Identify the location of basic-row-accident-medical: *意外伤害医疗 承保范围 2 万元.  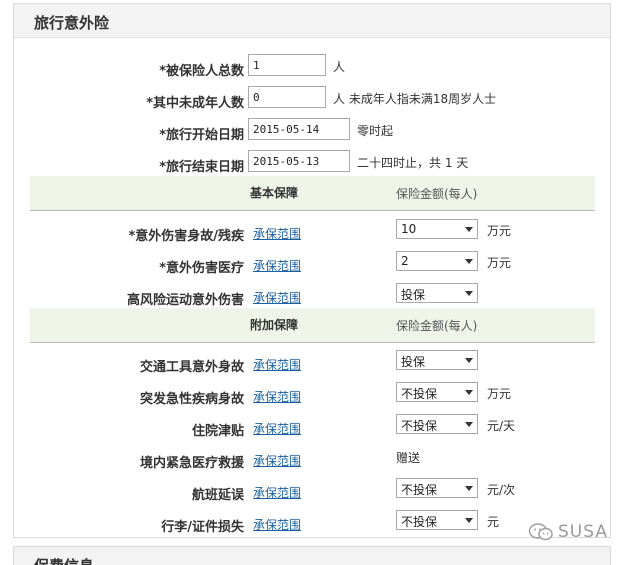
(312, 267).